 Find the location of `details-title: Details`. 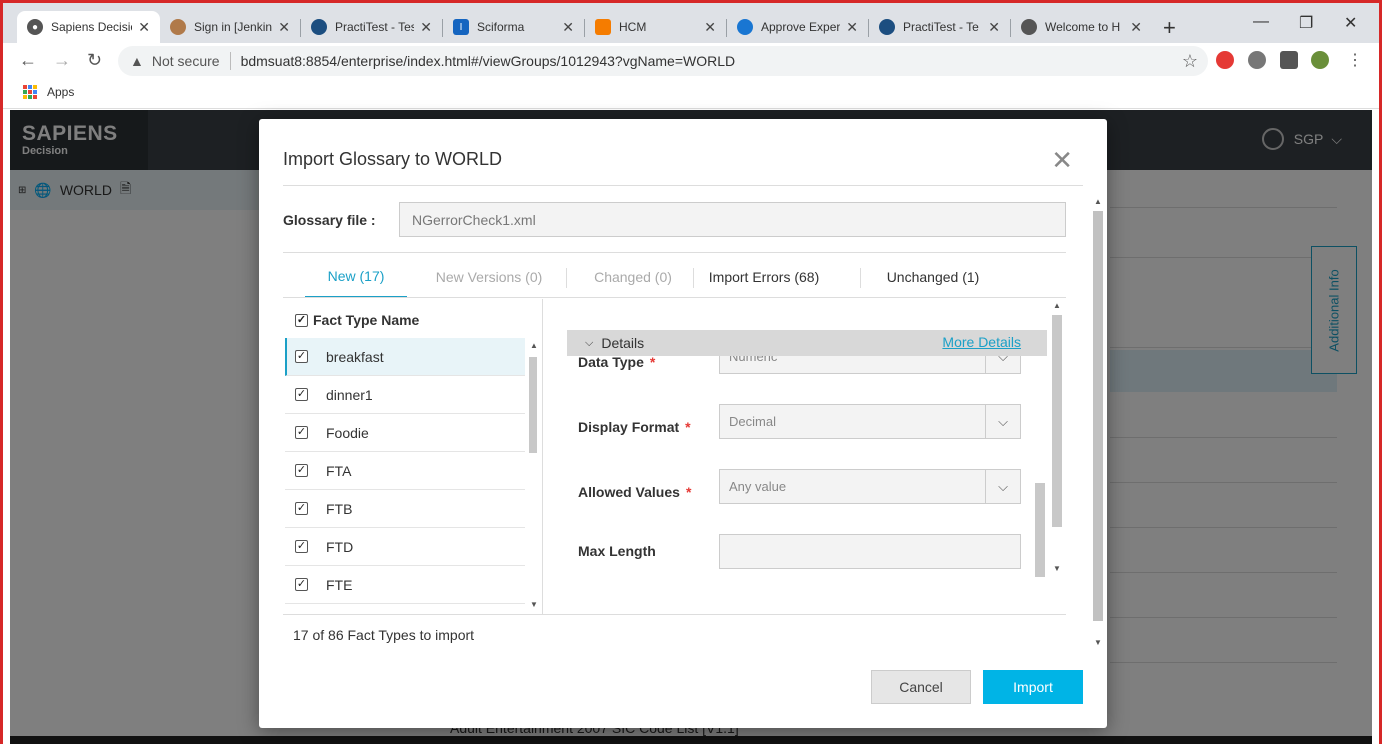

details-title: Details is located at coordinates (623, 343).